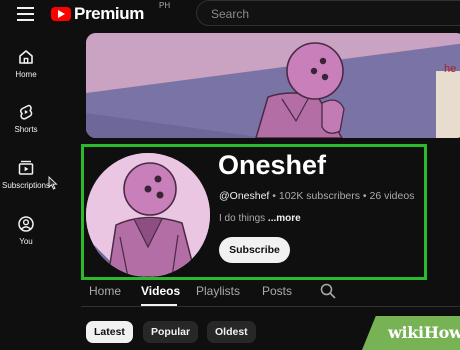 This screenshot has width=460, height=350. I want to click on sidebar-item-subscriptions: Subscriptions, so click(26, 174).